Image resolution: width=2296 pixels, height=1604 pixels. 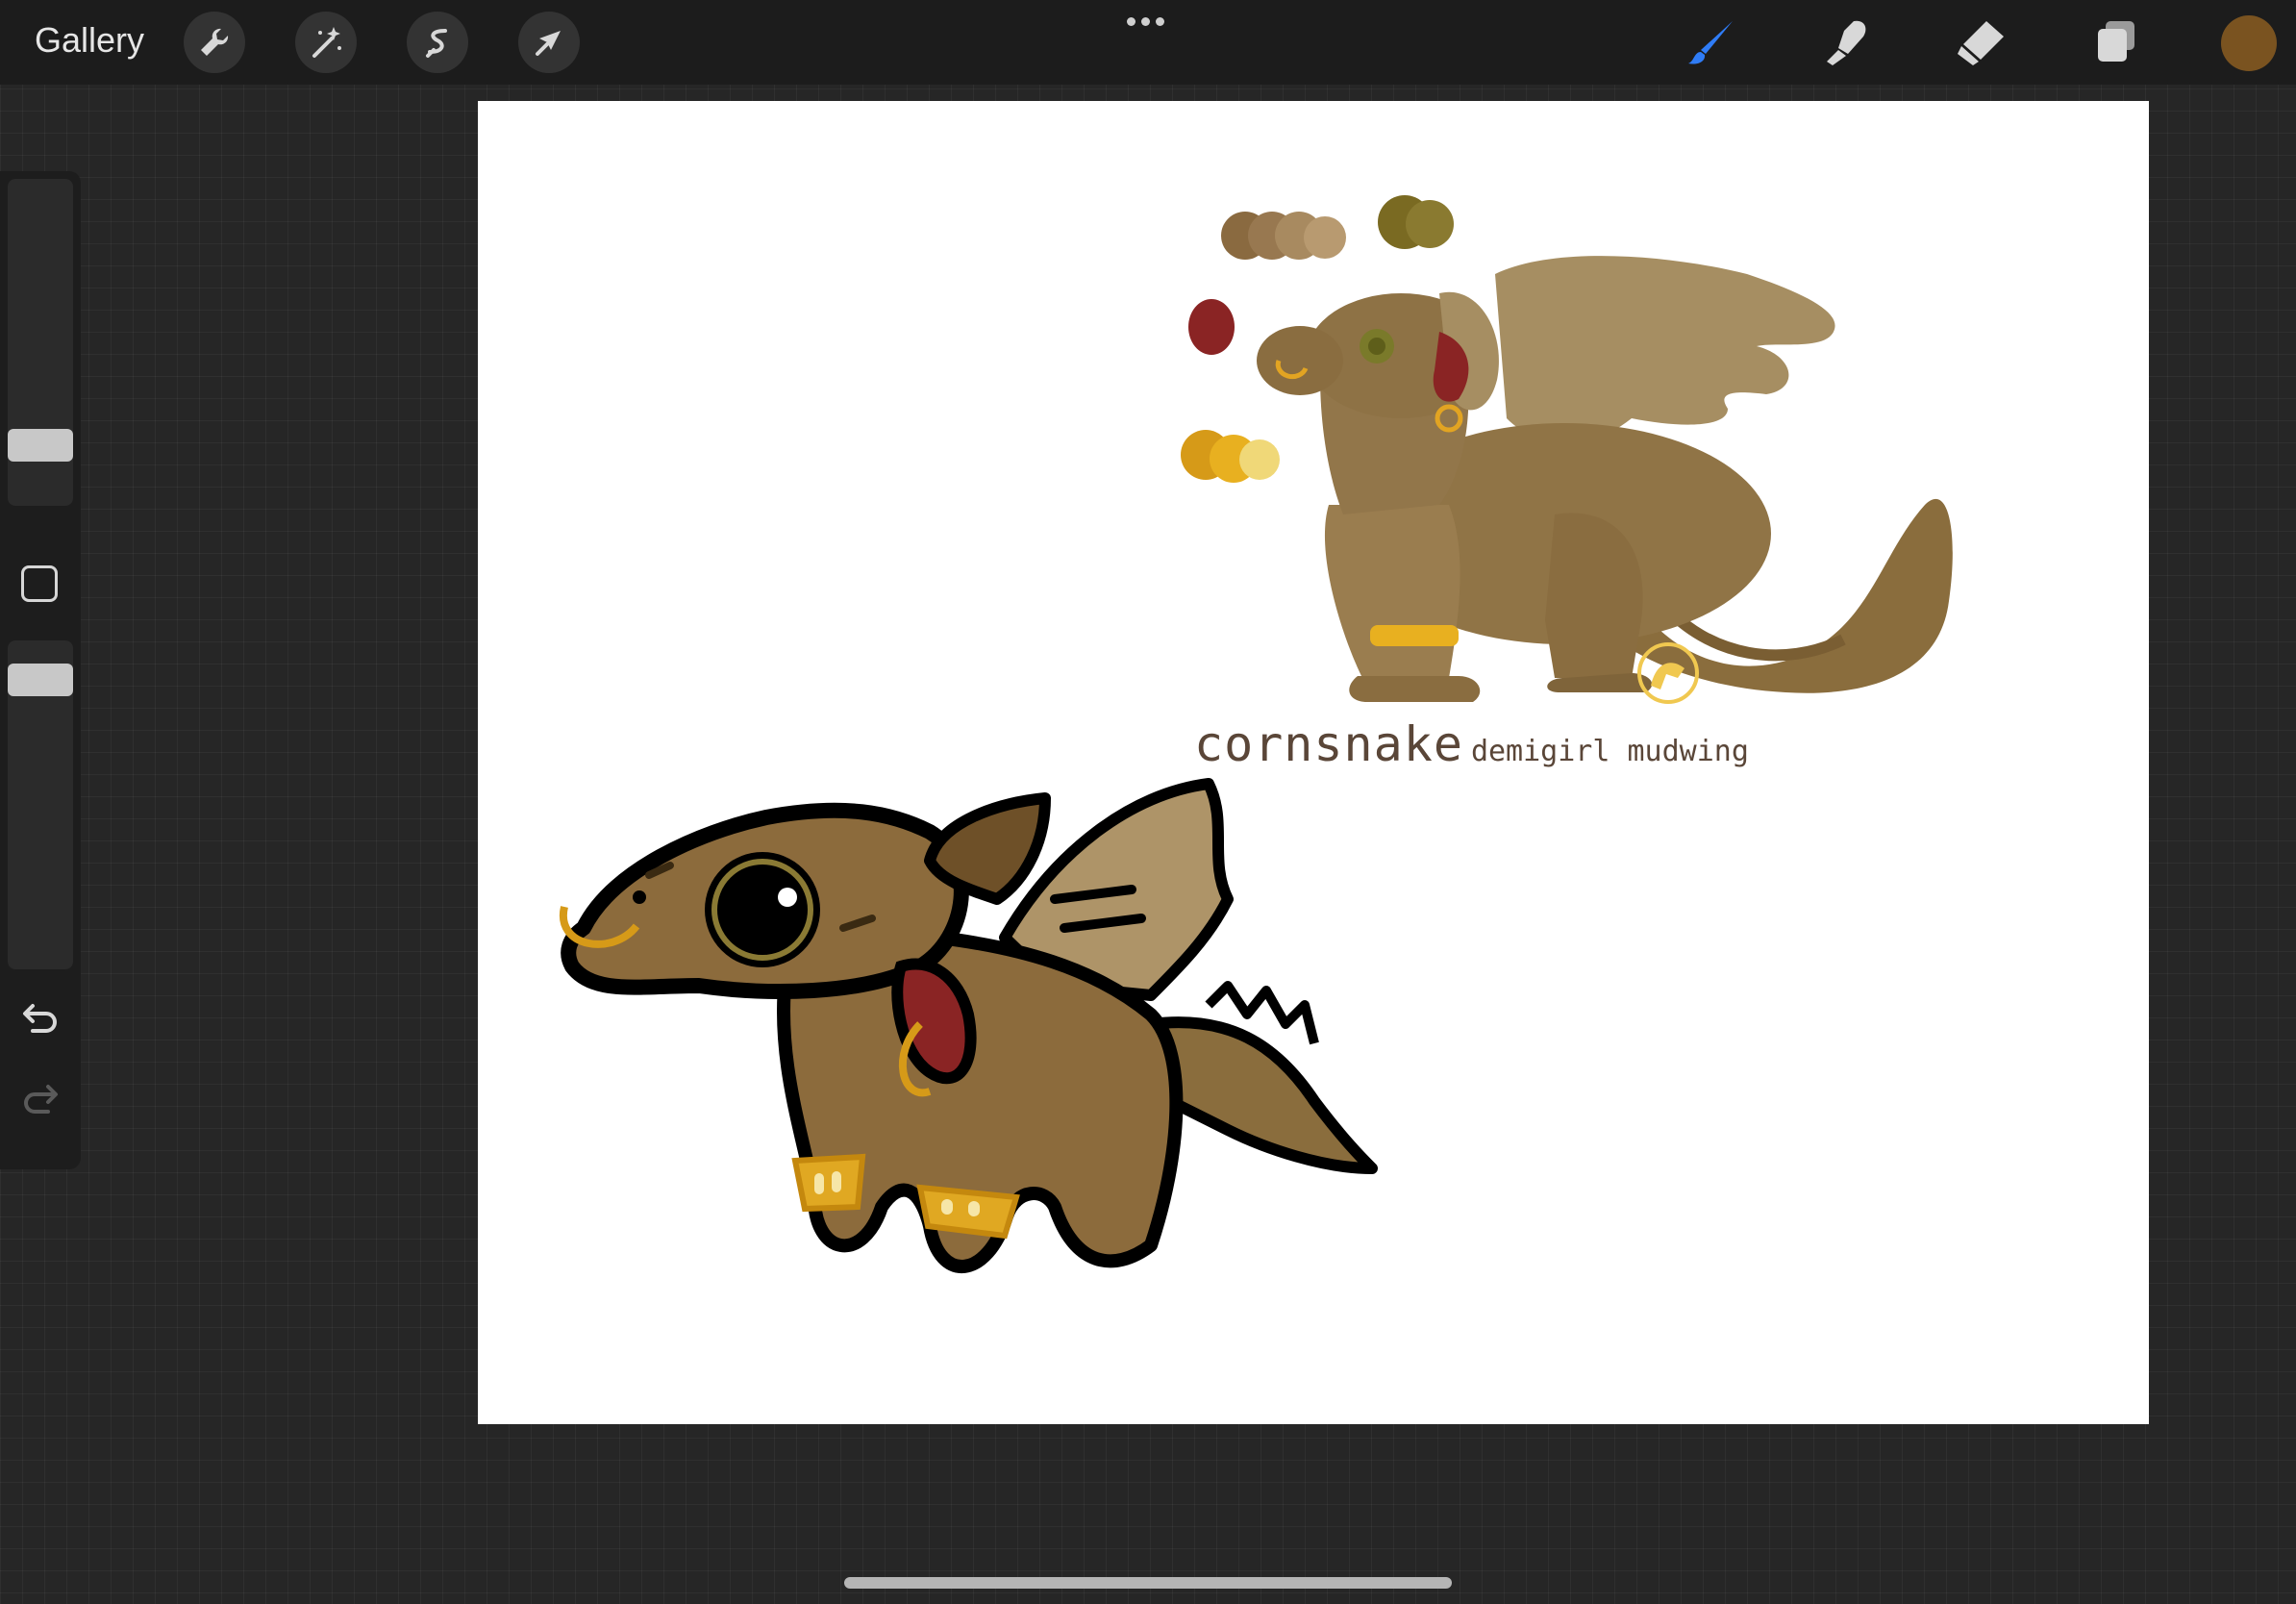 I want to click on modify-button, so click(x=39, y=583).